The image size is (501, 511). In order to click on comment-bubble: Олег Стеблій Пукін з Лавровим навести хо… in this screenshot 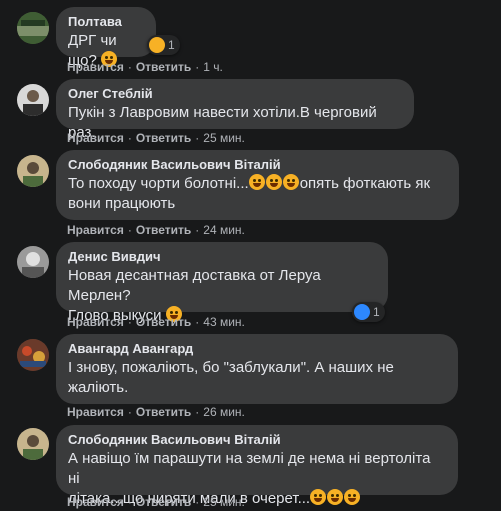, I will do `click(235, 110)`.